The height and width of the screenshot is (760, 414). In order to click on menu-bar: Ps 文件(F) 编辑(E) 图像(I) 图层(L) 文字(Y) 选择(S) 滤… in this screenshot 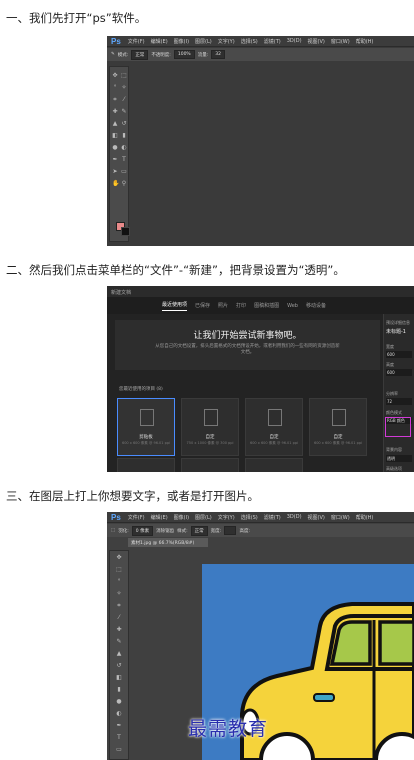, I will do `click(260, 41)`.